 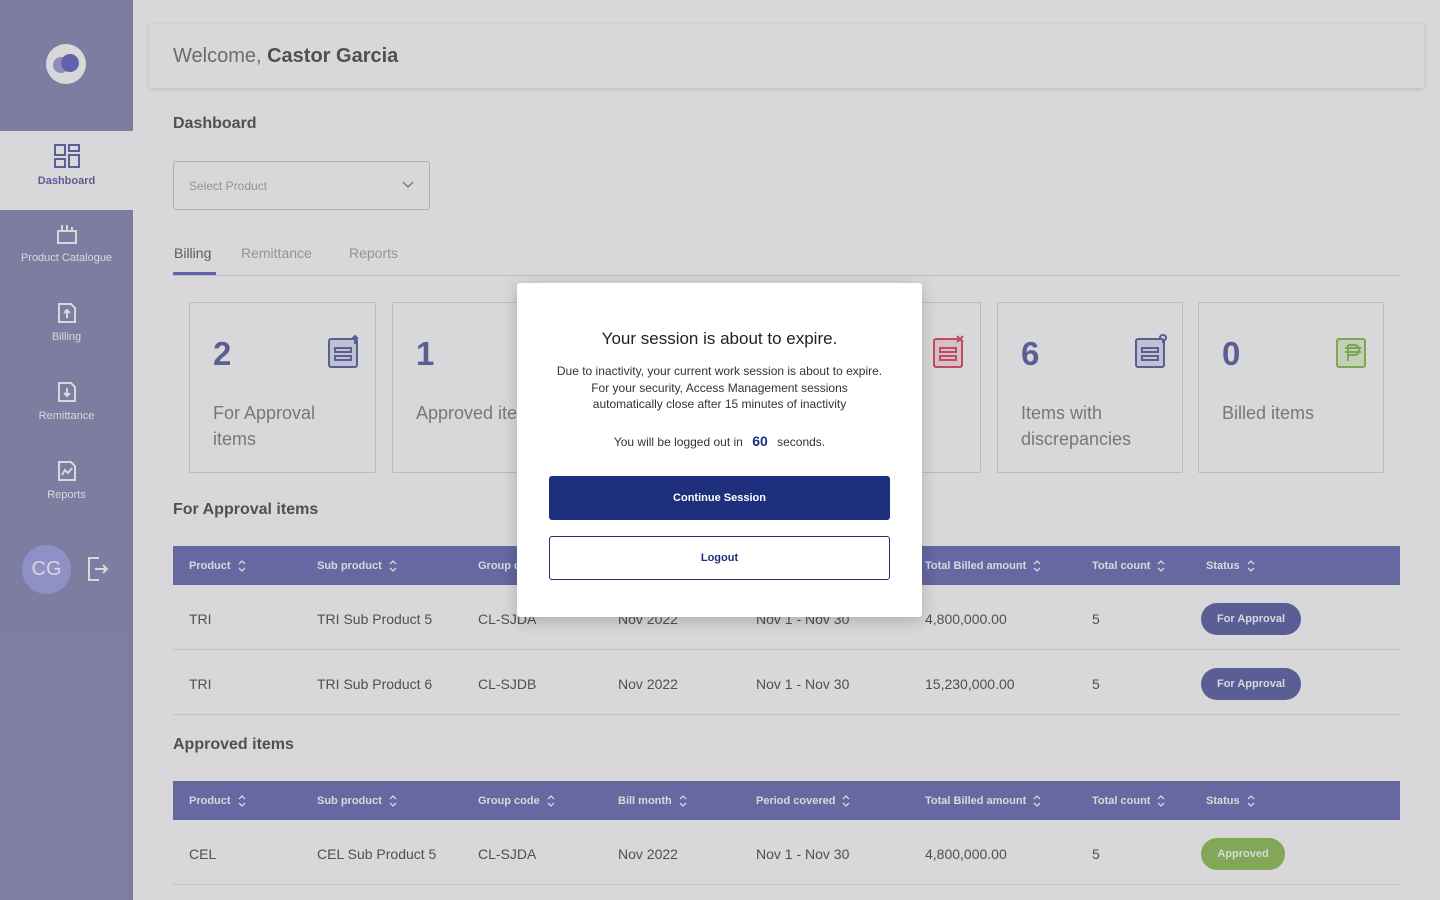 What do you see at coordinates (719, 338) in the screenshot?
I see `modal-title: Your session is about to expire.` at bounding box center [719, 338].